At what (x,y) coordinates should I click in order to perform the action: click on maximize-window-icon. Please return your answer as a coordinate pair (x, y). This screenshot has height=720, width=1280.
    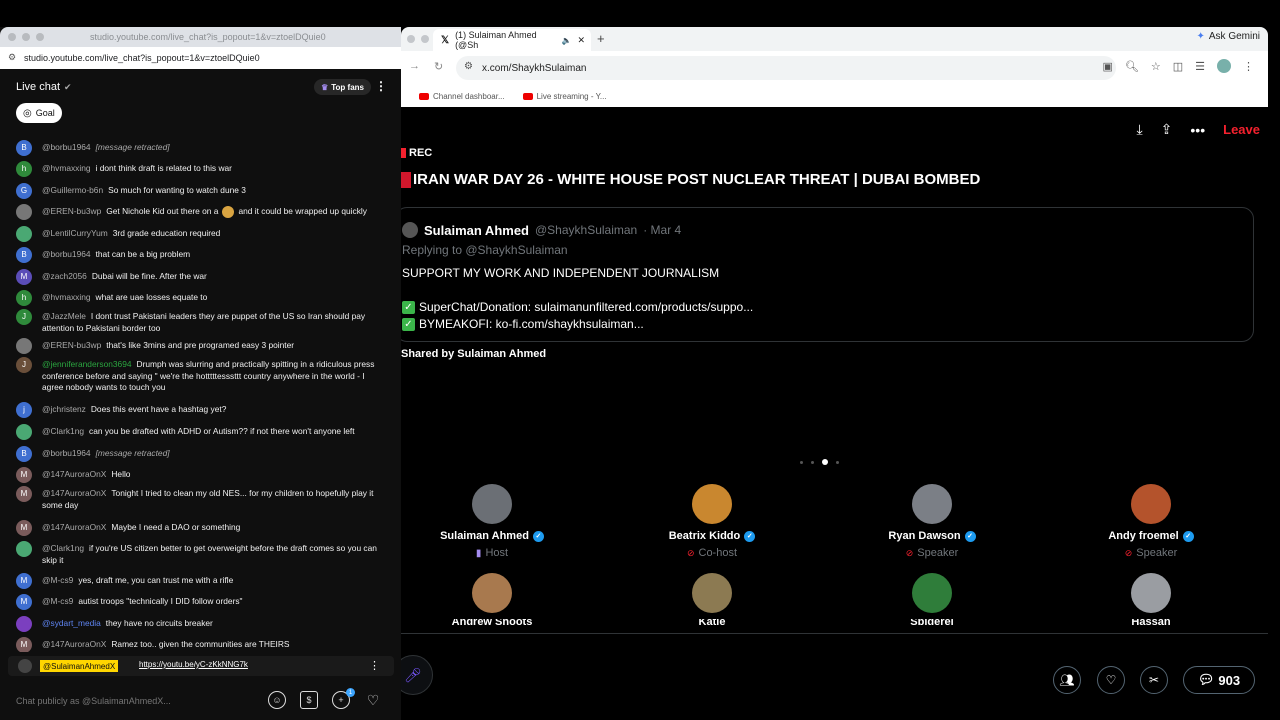
    Looking at the image, I should click on (40, 37).